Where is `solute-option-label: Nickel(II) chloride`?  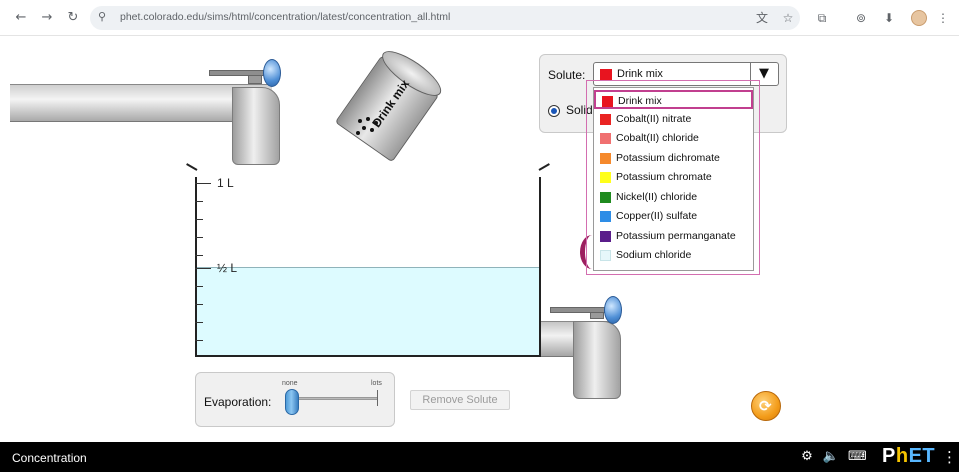 solute-option-label: Nickel(II) chloride is located at coordinates (657, 196).